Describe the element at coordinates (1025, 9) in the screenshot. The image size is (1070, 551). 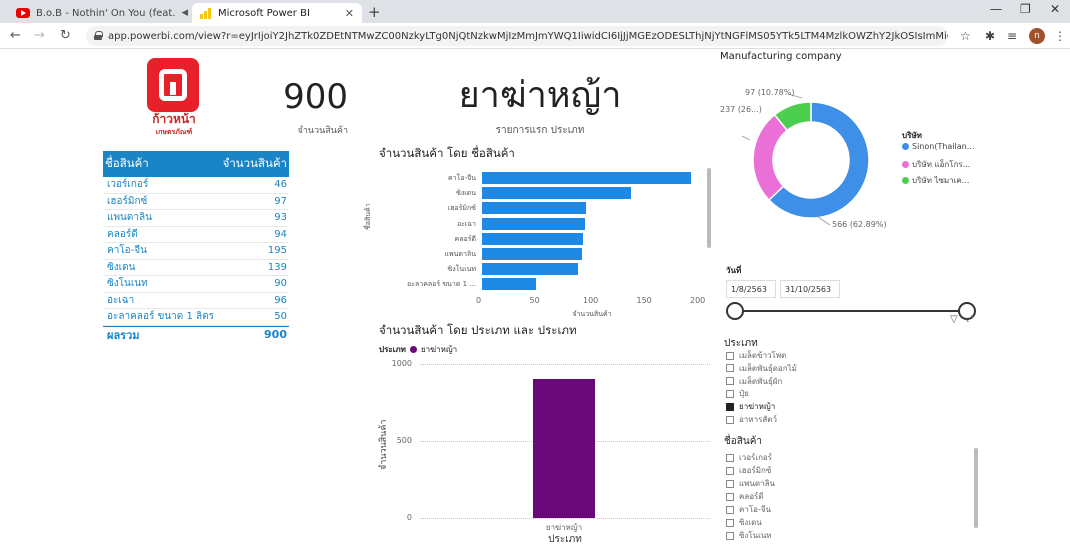
I see `maximize-icon: ❐` at that location.